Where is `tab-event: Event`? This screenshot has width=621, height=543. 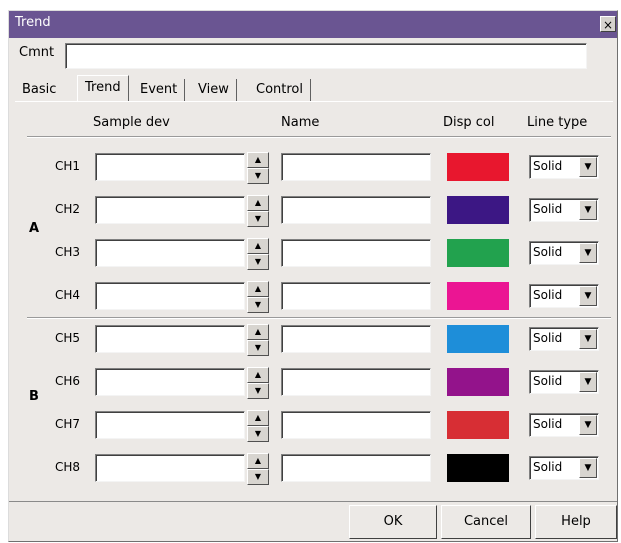 tab-event: Event is located at coordinates (159, 90).